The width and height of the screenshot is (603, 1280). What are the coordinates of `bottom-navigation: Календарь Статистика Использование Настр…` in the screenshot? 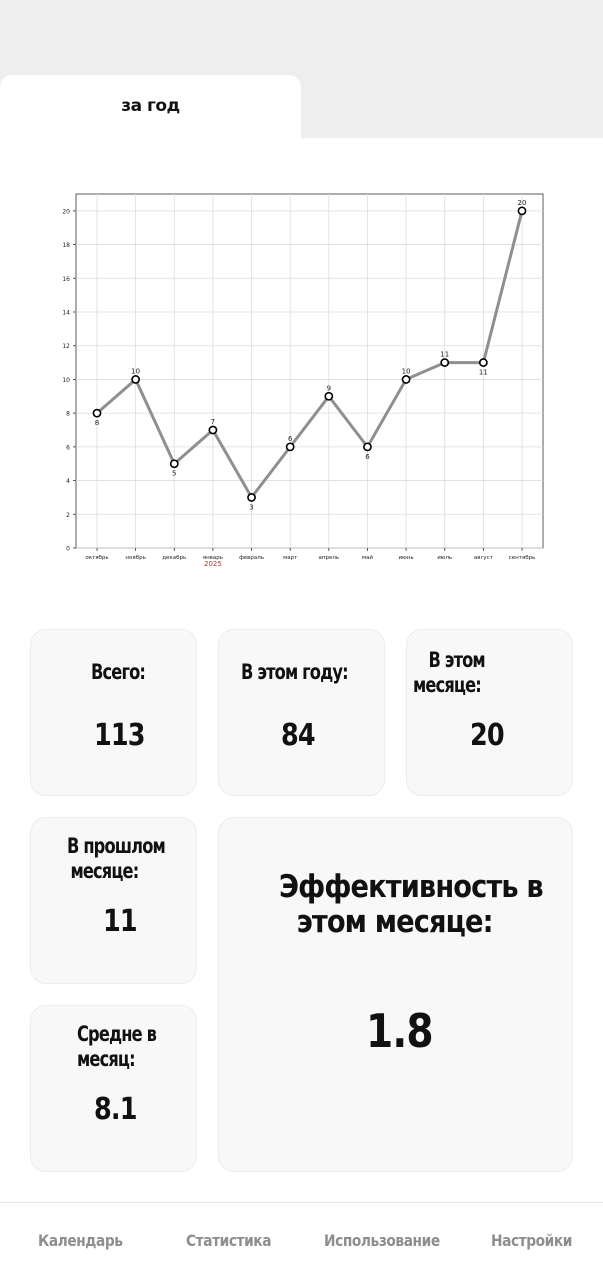 It's located at (301, 1241).